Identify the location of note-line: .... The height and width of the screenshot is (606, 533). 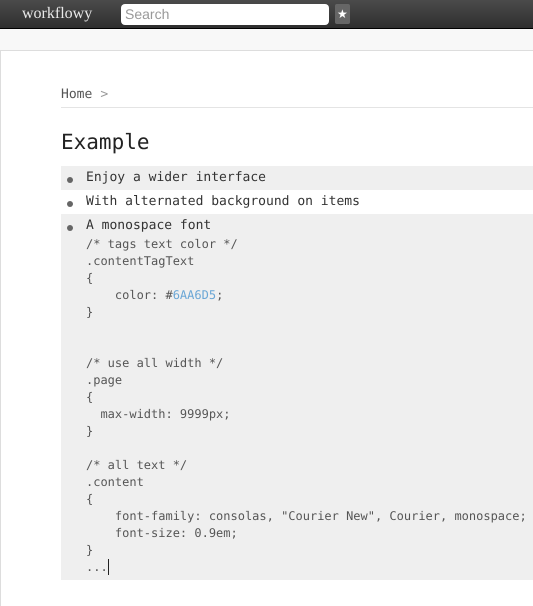
(97, 567).